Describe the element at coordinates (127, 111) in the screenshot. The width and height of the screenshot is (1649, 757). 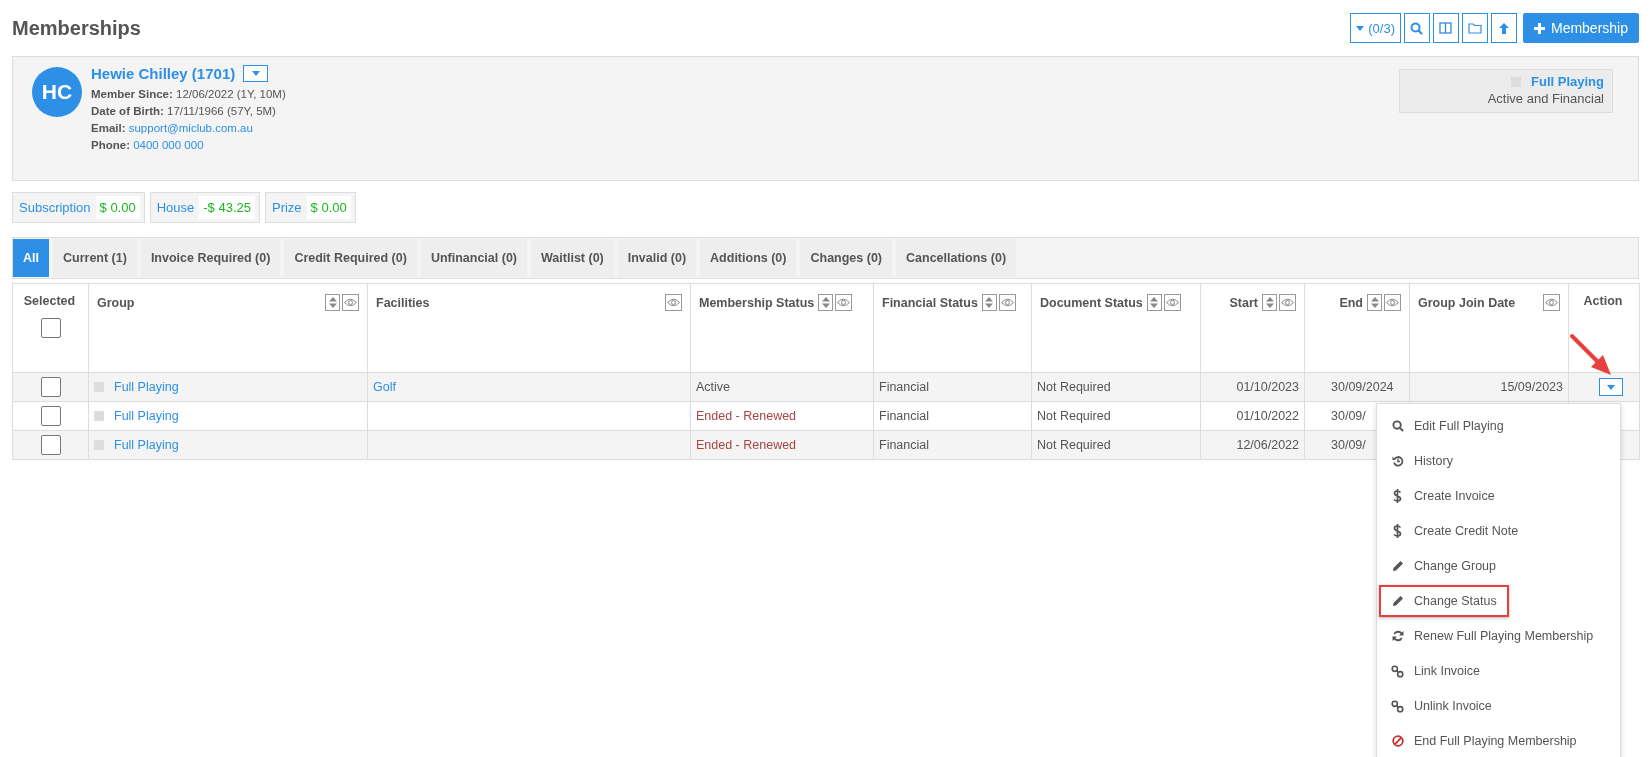
I see `field-label: Date of Birth:` at that location.